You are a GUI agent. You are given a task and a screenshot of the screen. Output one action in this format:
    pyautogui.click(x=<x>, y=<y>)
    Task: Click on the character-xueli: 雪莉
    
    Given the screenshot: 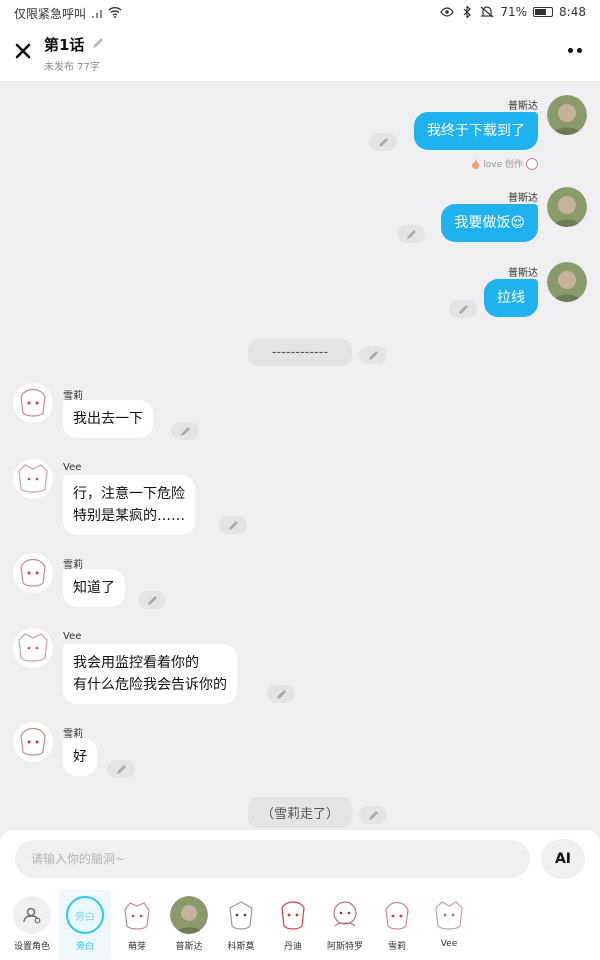 What is the action you would take?
    pyautogui.click(x=397, y=925)
    